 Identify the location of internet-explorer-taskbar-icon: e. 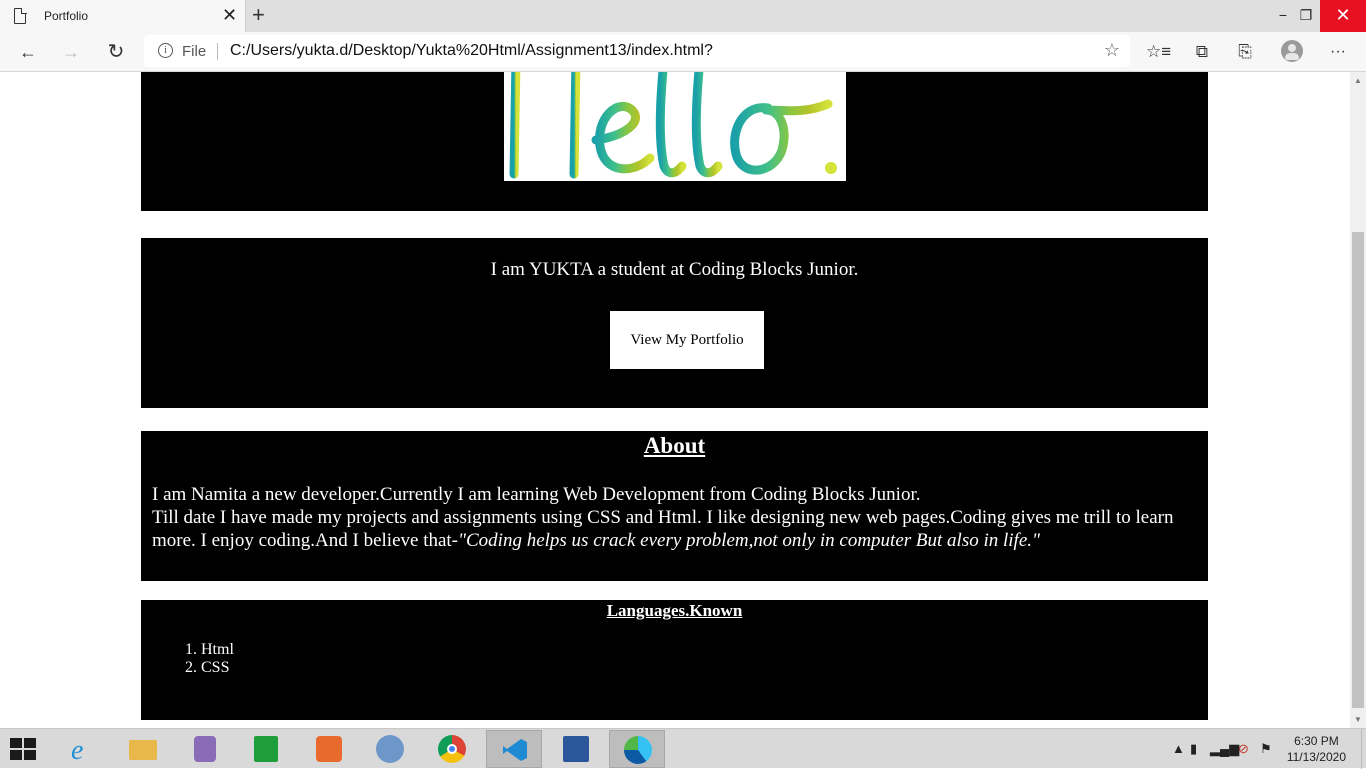
(82, 749).